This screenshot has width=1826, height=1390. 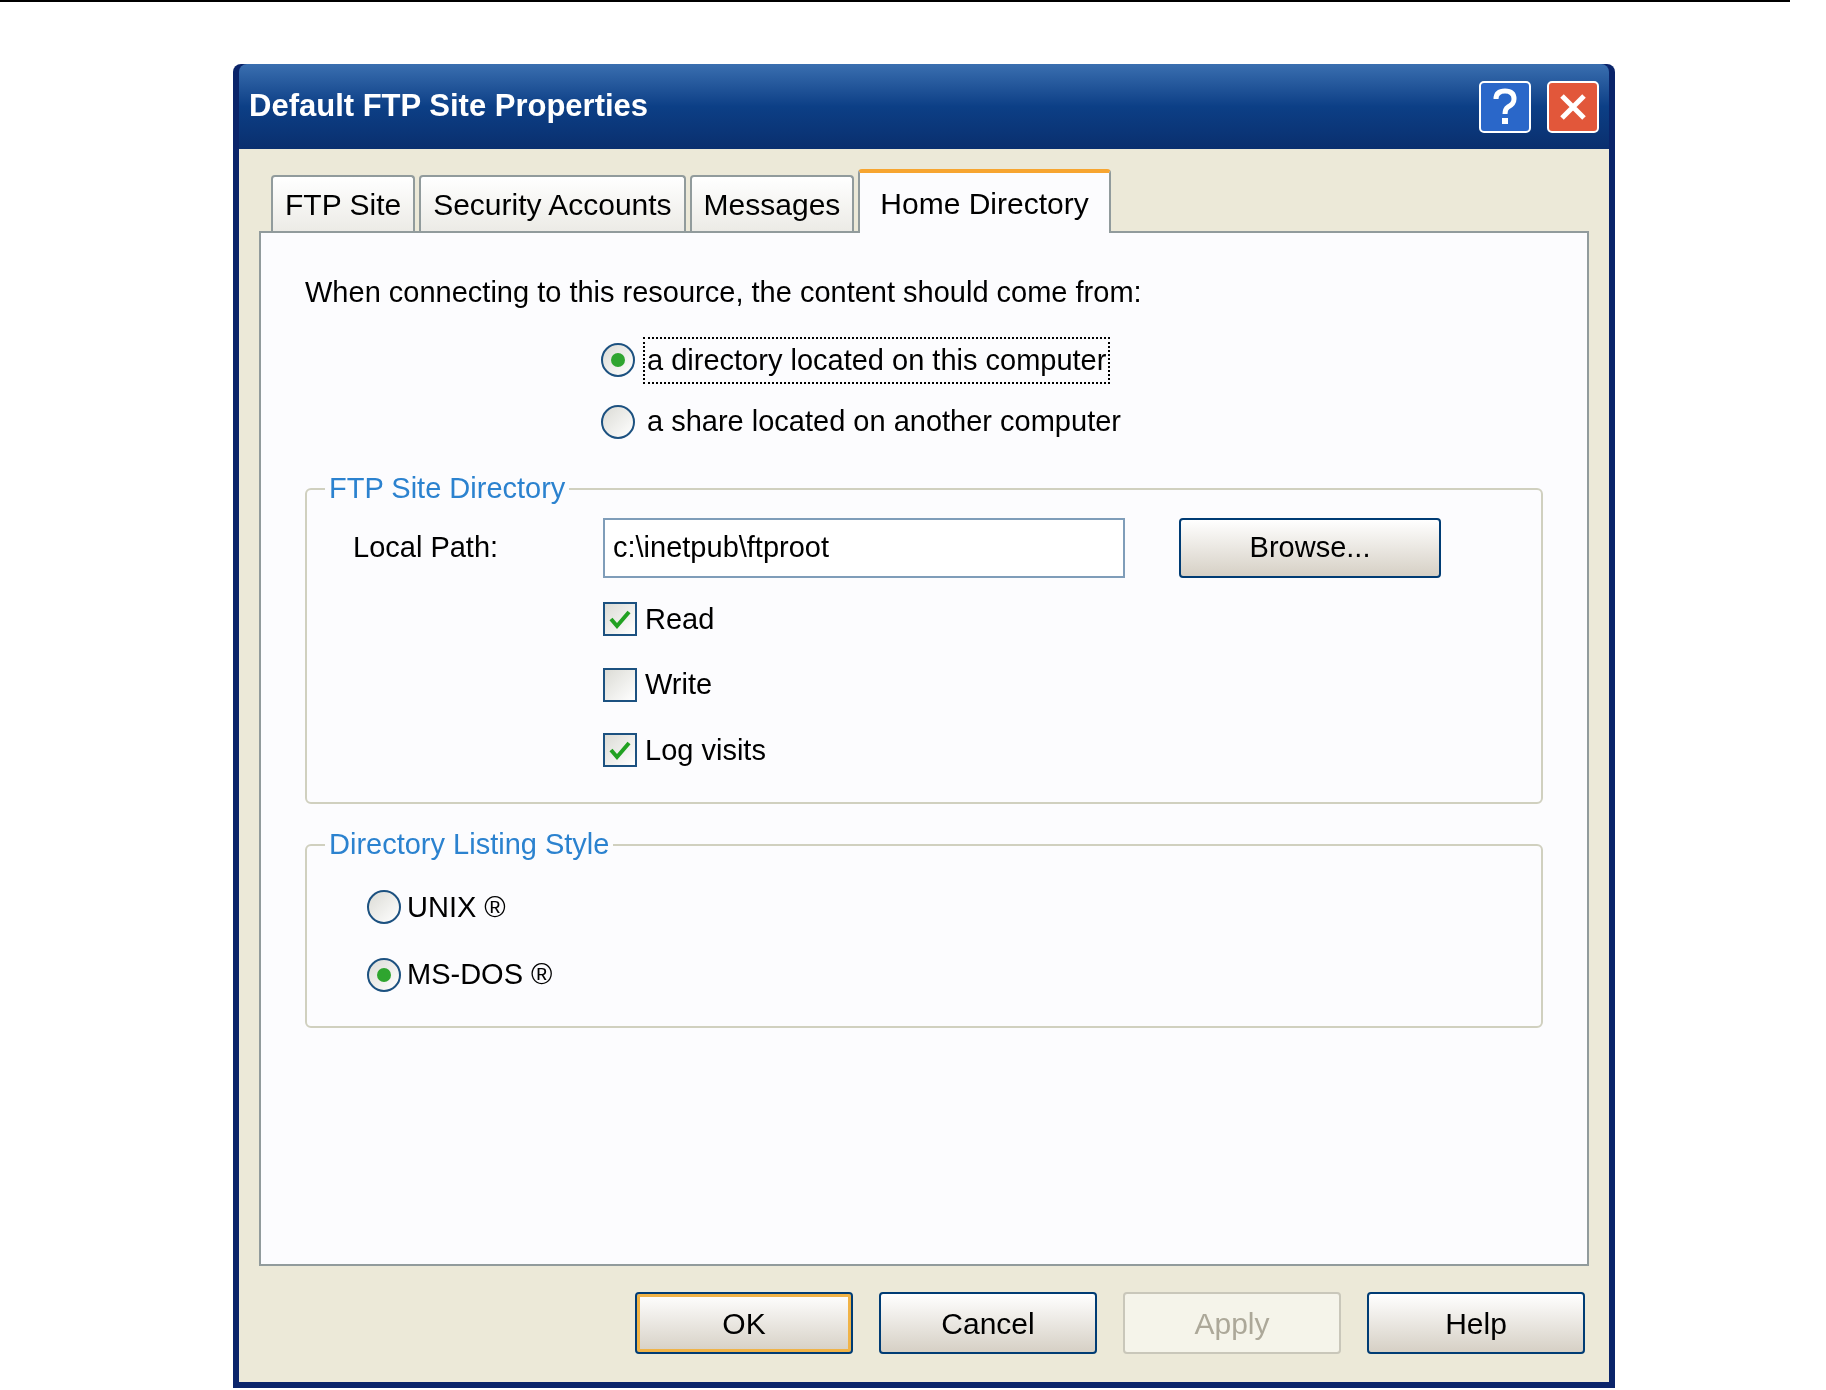 I want to click on option-label: a directory located on this computer, so click(x=877, y=360).